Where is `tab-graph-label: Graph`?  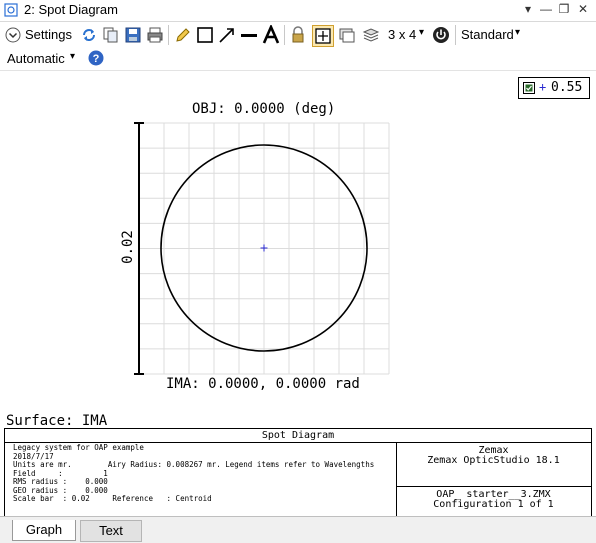 tab-graph-label: Graph is located at coordinates (44, 529).